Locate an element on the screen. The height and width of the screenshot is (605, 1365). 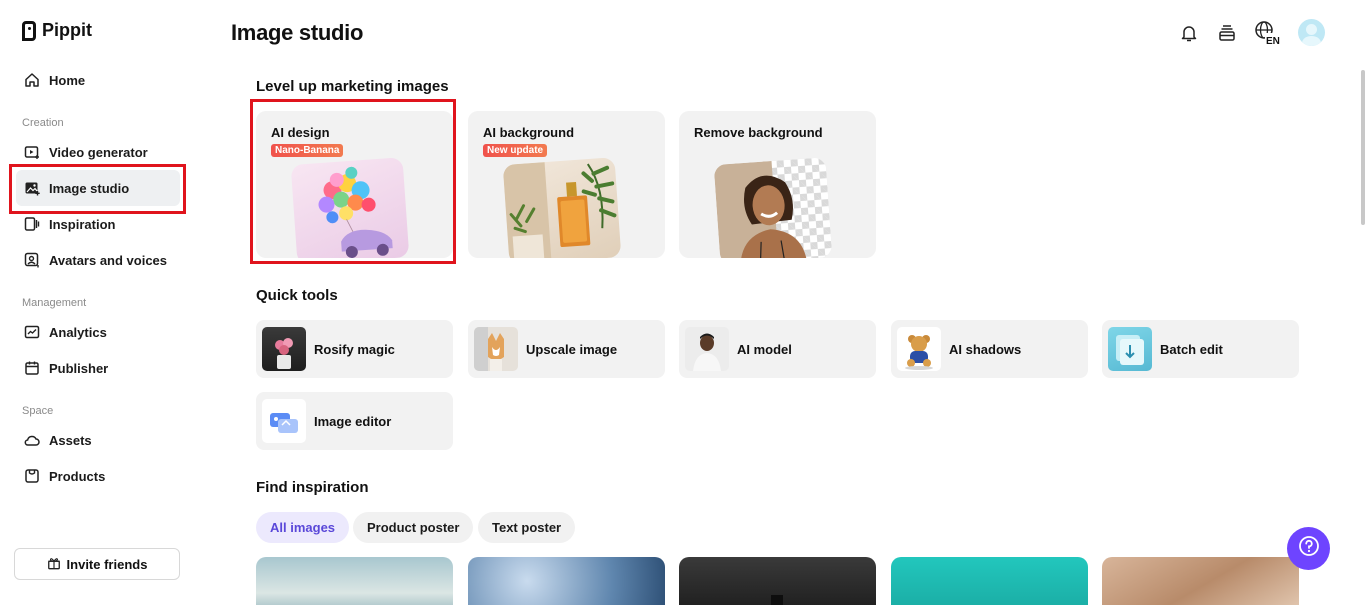
question-icon is located at coordinates (1309, 548).